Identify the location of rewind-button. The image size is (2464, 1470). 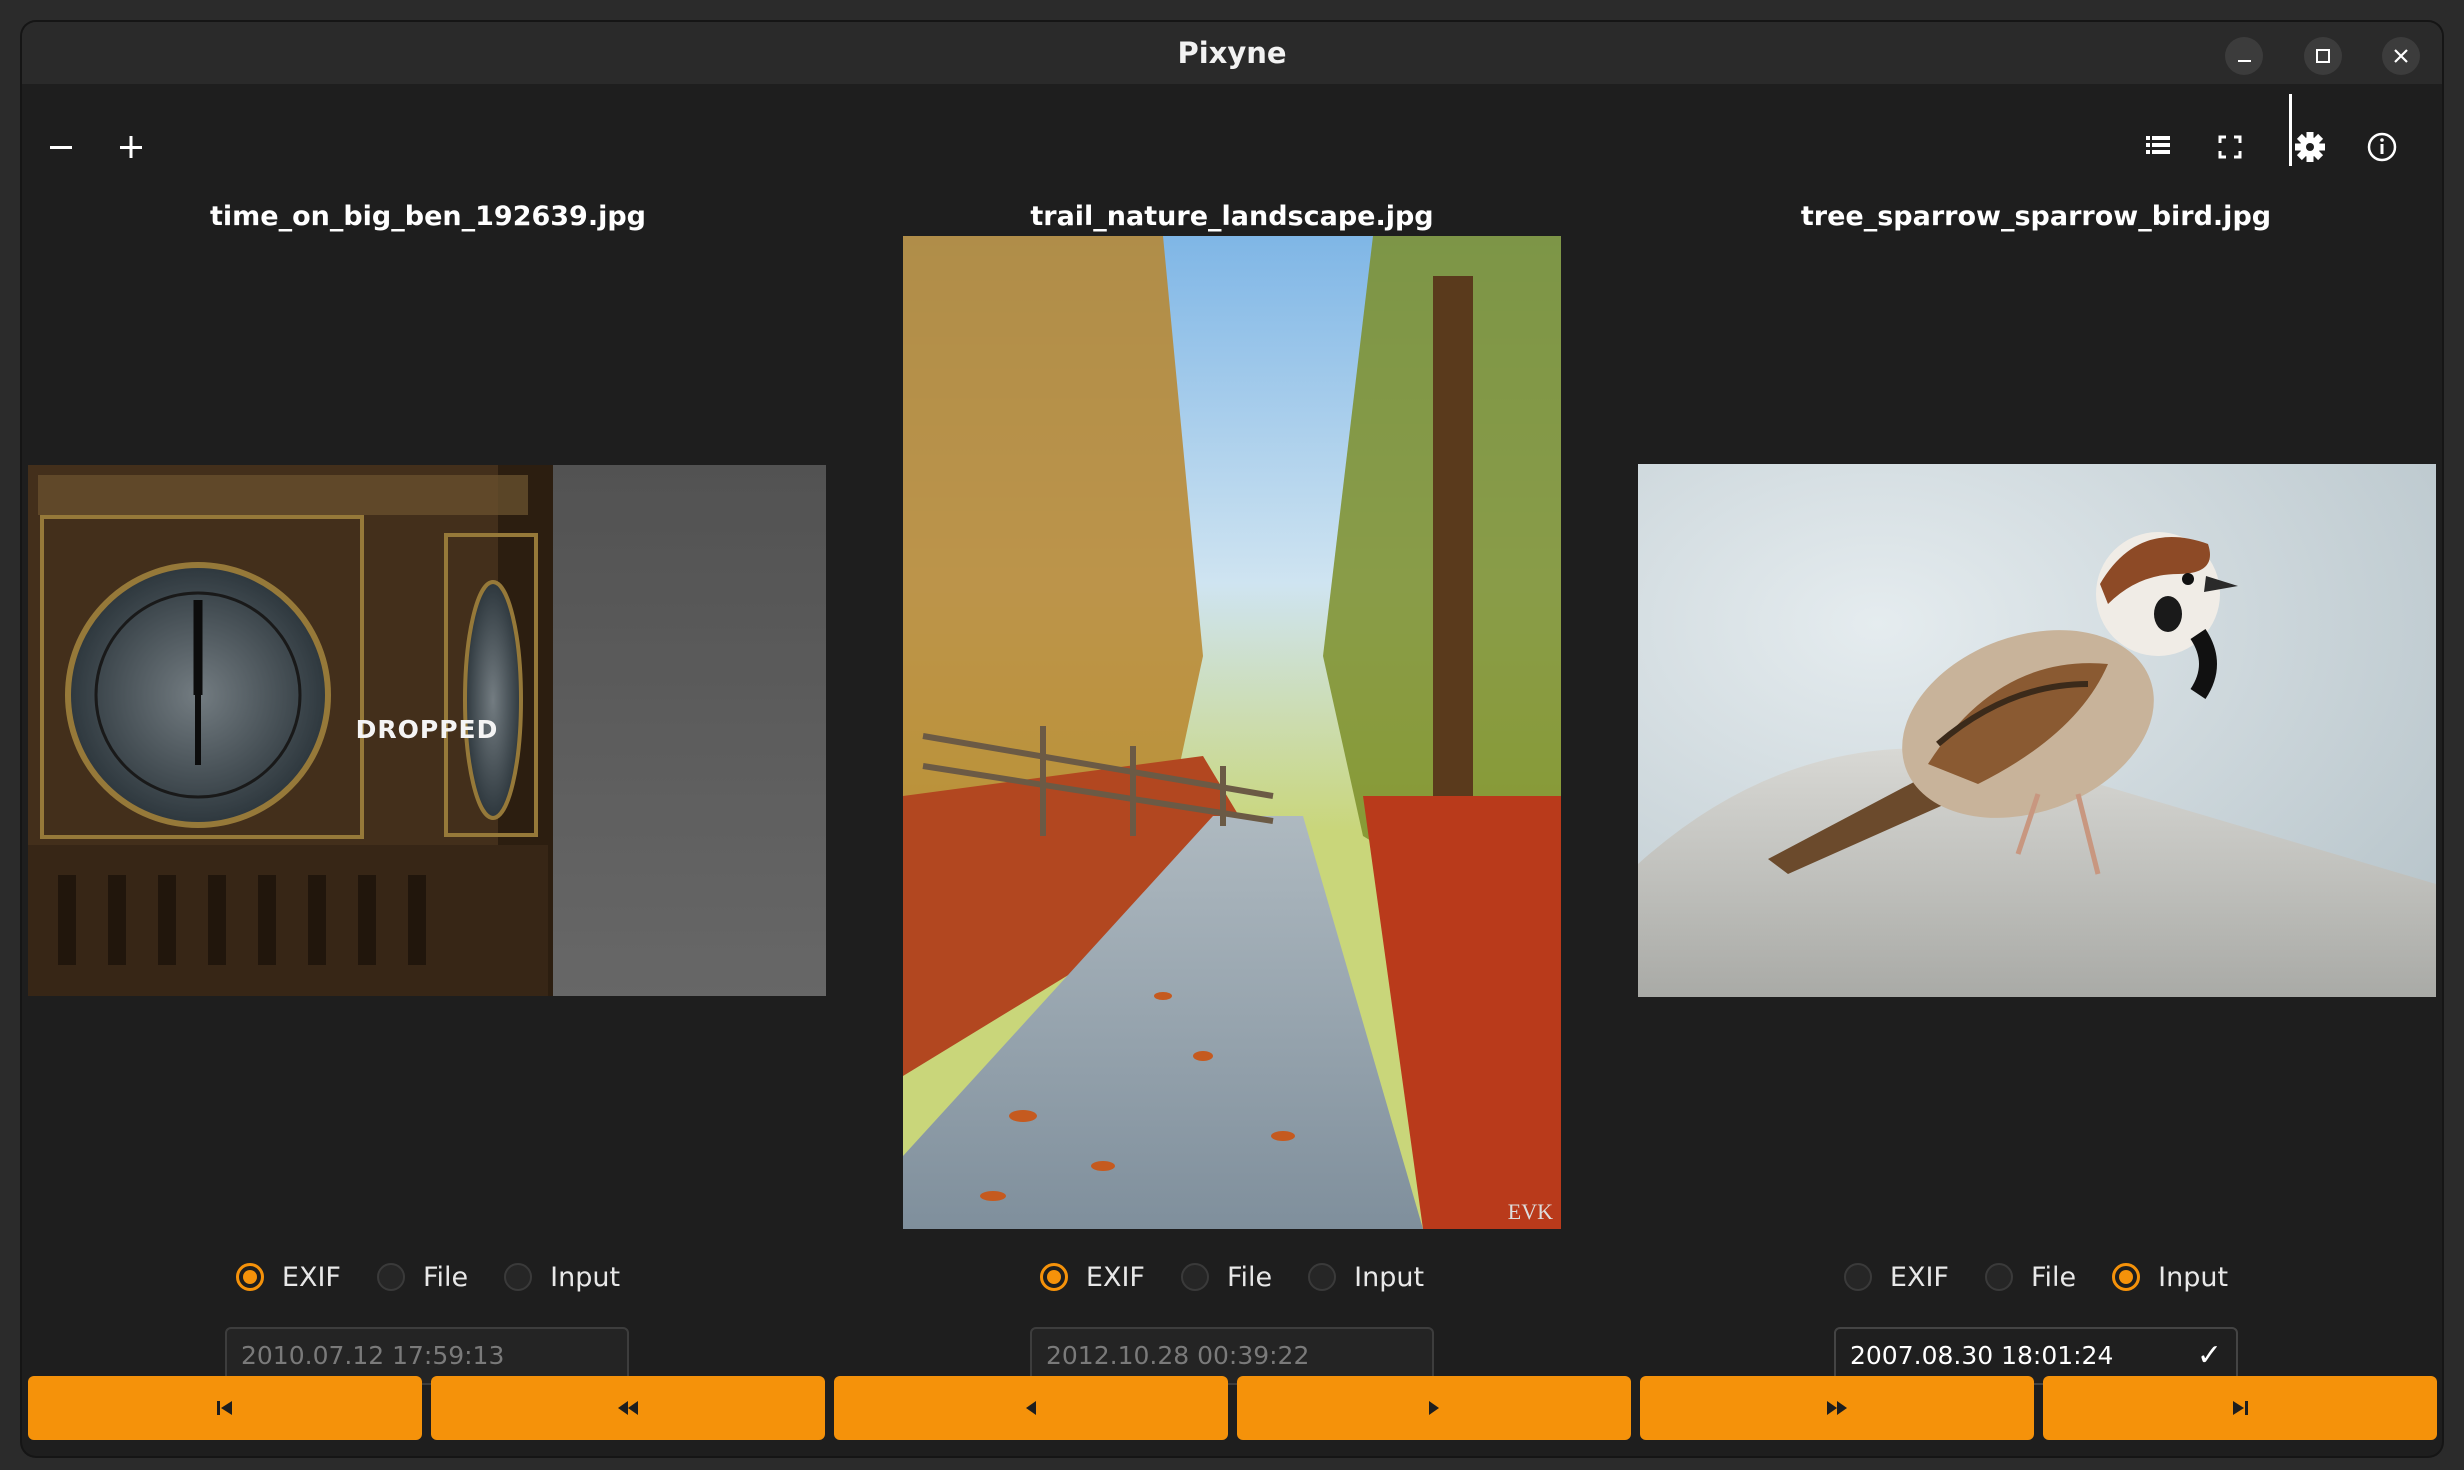
(628, 1408).